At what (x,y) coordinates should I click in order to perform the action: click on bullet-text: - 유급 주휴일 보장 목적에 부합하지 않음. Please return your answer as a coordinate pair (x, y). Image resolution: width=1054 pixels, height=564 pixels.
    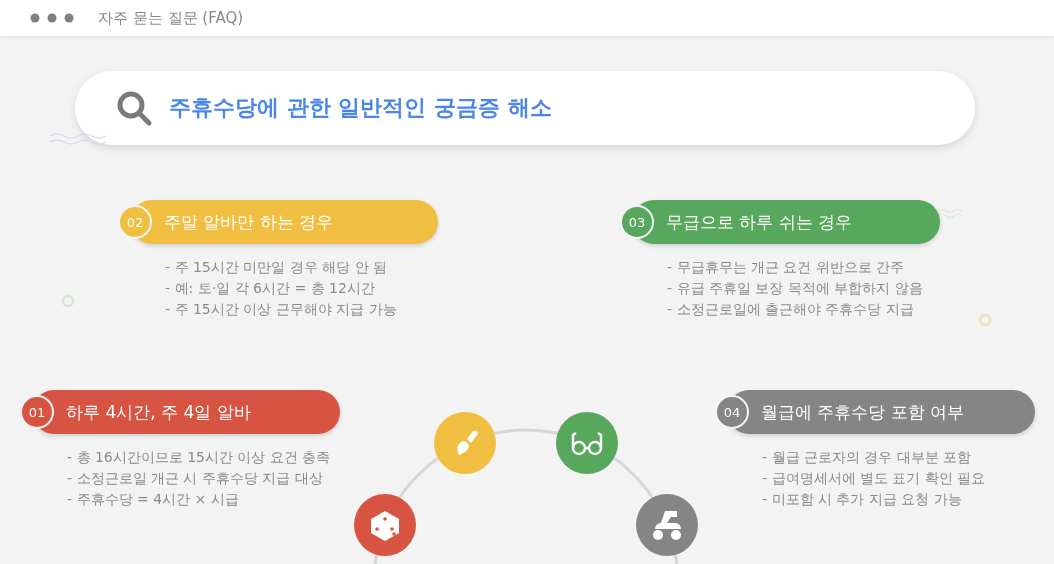
    Looking at the image, I should click on (795, 288).